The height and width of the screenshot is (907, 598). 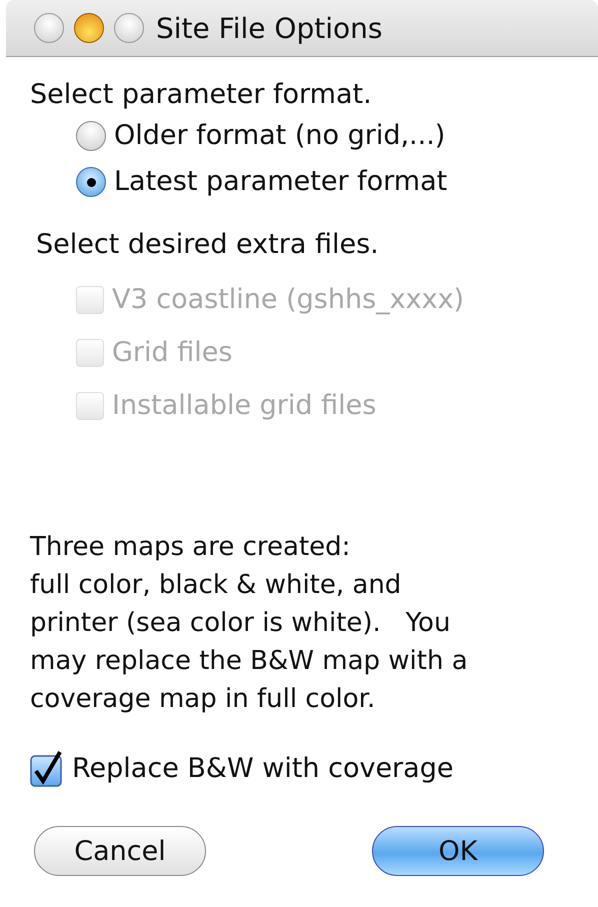 What do you see at coordinates (207, 245) in the screenshot?
I see `section-label: Select desired extra files.` at bounding box center [207, 245].